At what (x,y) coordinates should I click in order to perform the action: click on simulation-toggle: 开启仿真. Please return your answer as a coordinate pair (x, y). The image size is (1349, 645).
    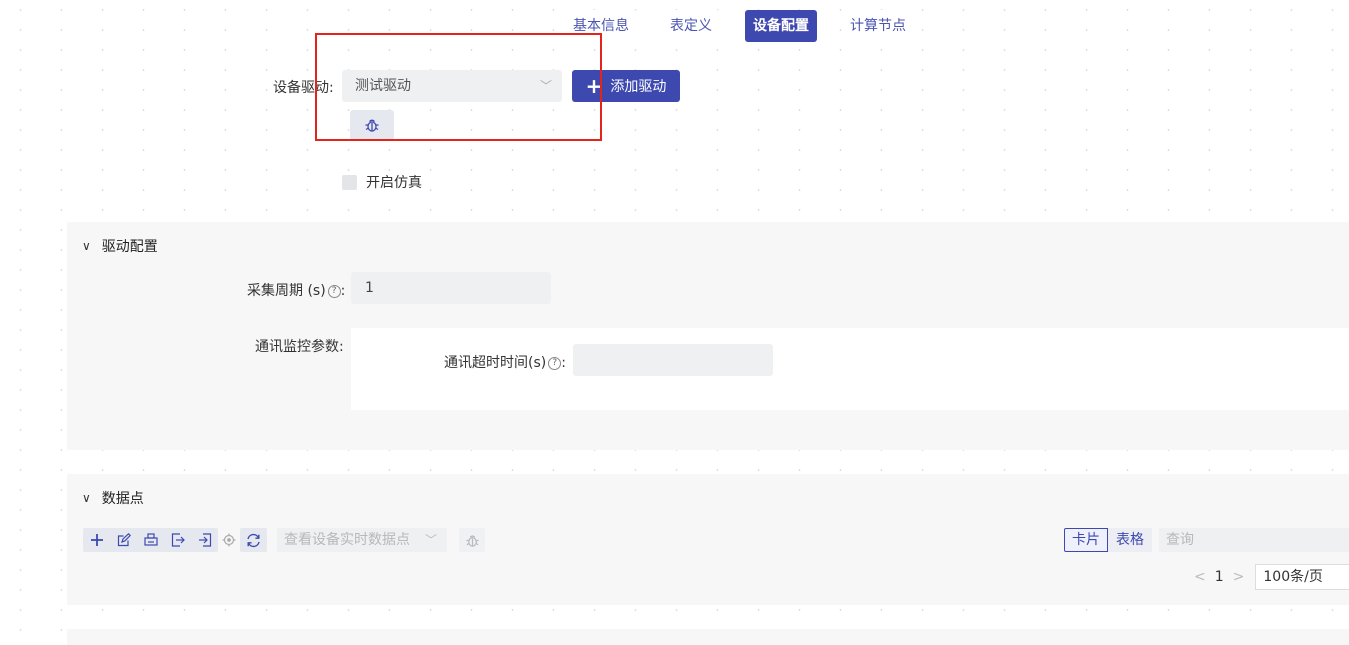
    Looking at the image, I should click on (382, 182).